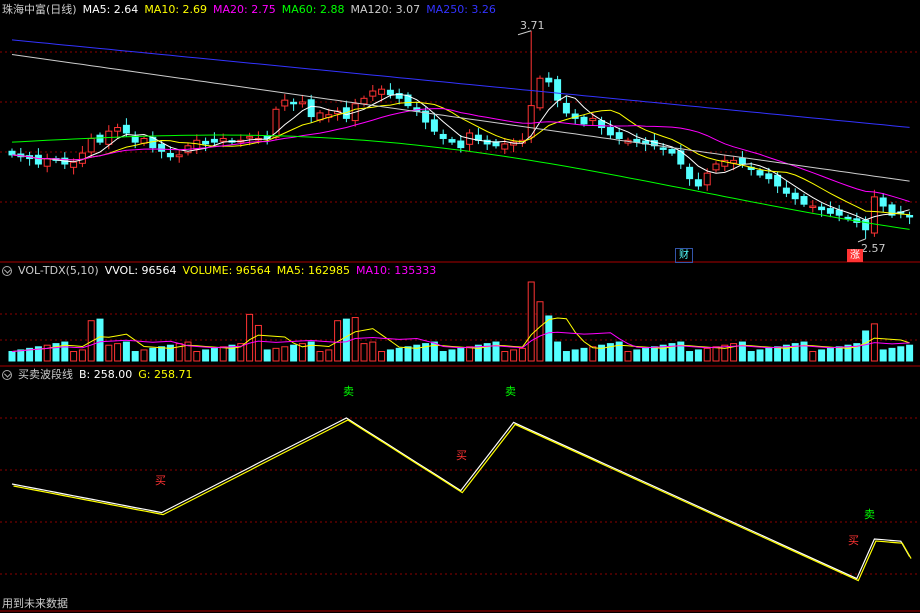 This screenshot has width=920, height=613. I want to click on main-indicator: MA60: 2.88, so click(313, 9).